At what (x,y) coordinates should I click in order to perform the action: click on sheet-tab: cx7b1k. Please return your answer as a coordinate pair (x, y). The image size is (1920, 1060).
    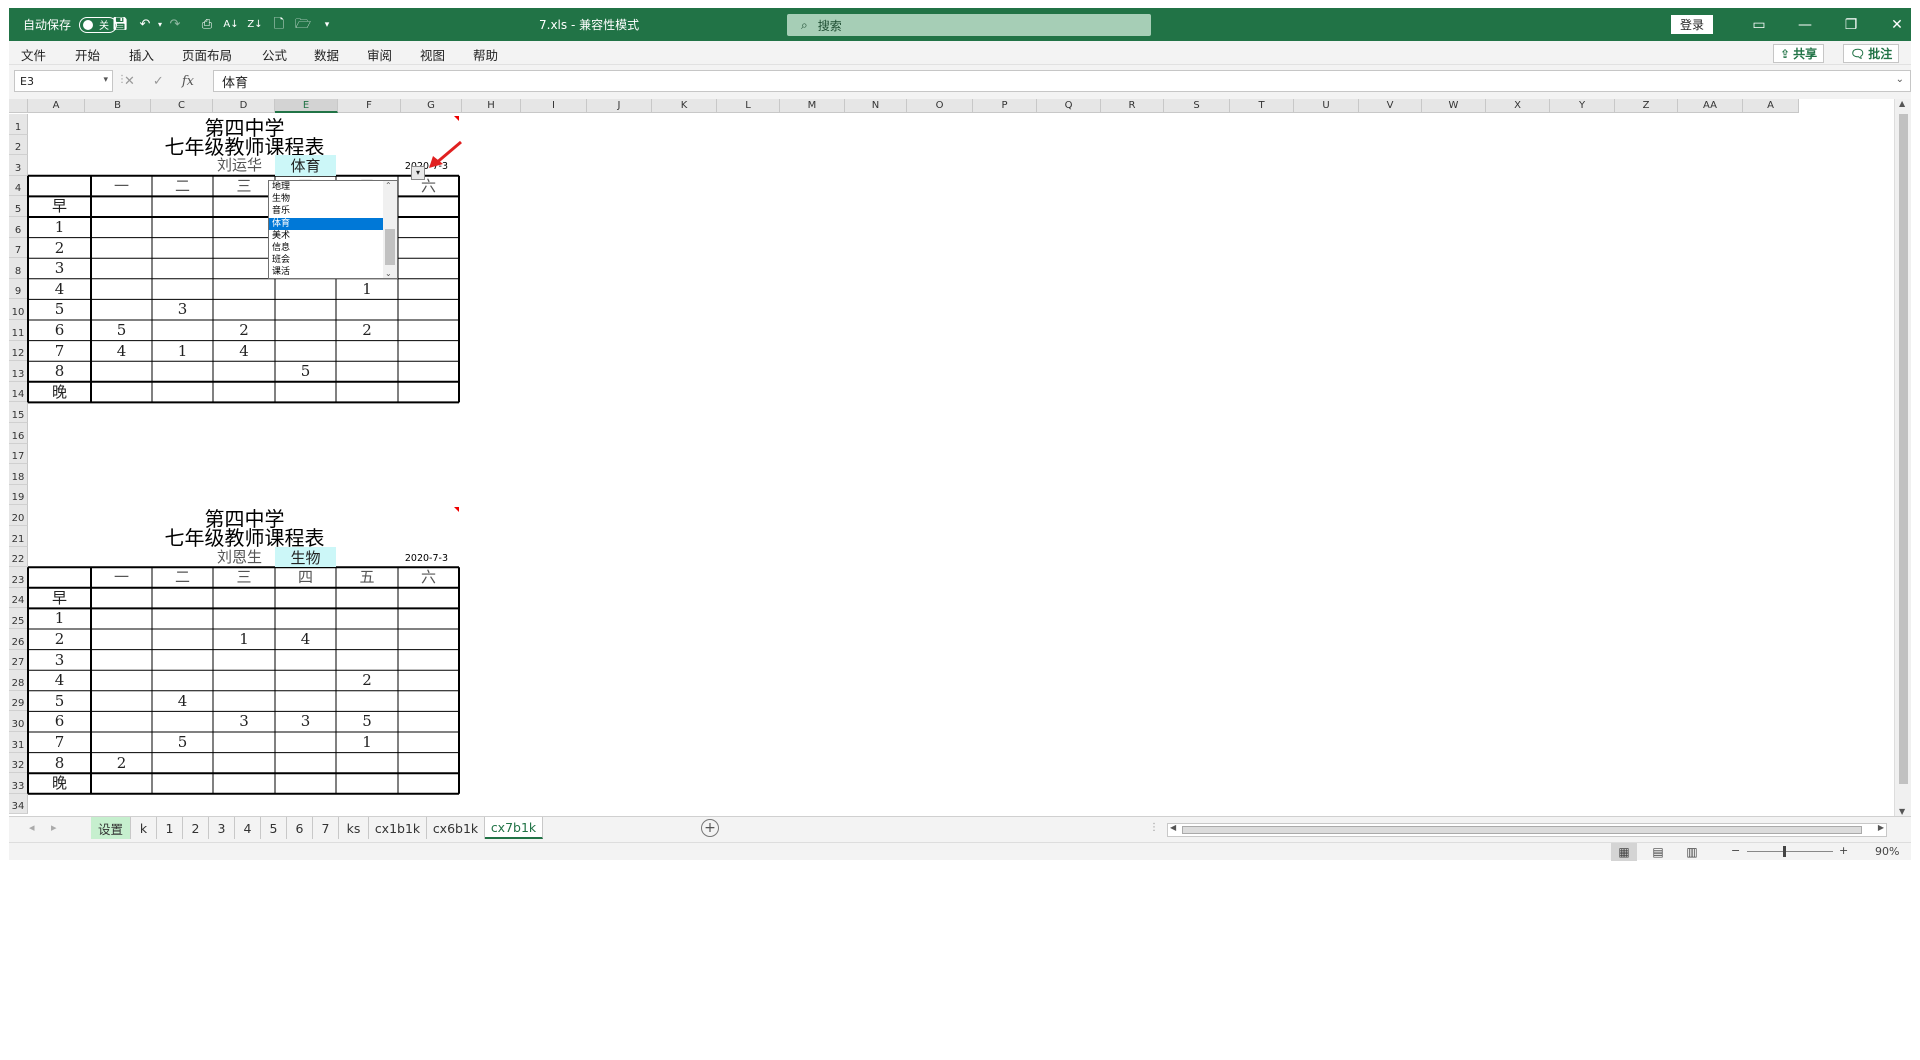
    Looking at the image, I should click on (514, 828).